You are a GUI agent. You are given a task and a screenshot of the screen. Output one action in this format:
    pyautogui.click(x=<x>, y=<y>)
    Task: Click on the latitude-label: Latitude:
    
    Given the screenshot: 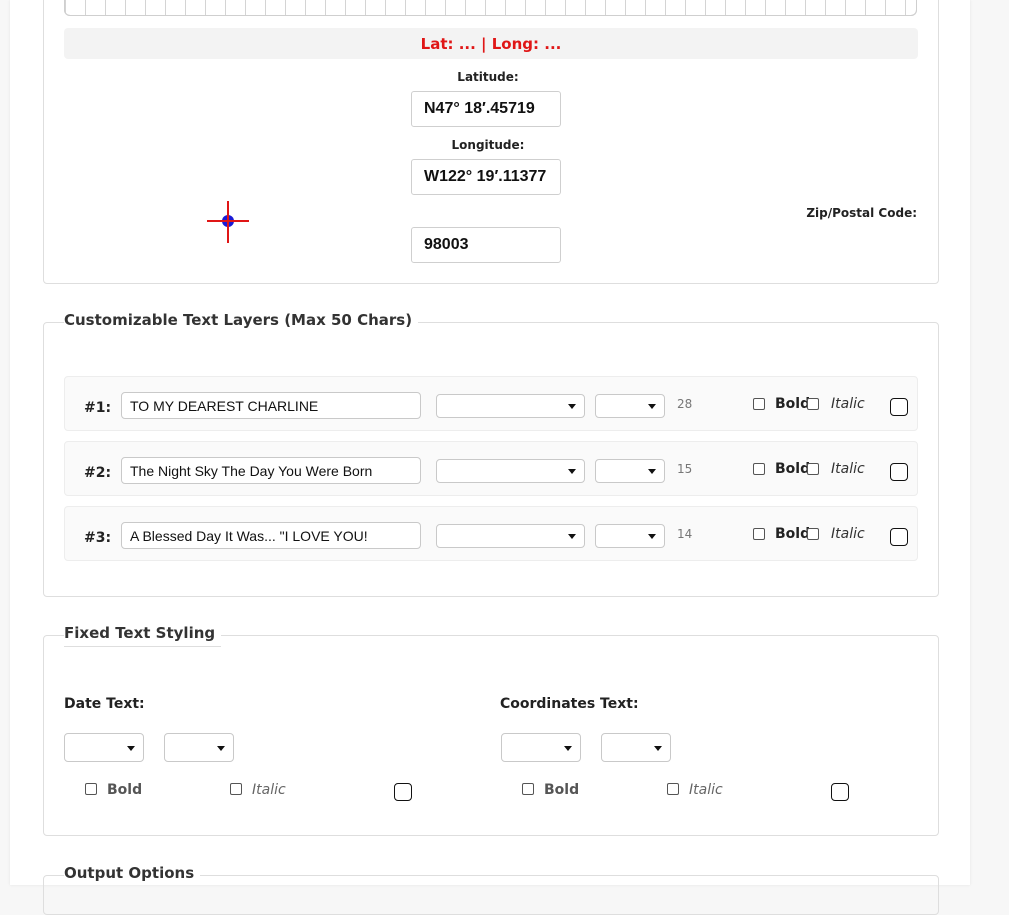 What is the action you would take?
    pyautogui.click(x=488, y=77)
    